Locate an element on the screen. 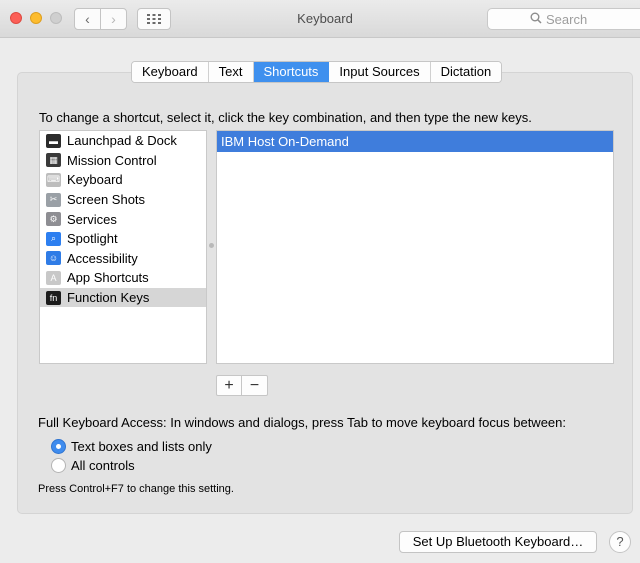  split-view-handle is located at coordinates (211, 245).